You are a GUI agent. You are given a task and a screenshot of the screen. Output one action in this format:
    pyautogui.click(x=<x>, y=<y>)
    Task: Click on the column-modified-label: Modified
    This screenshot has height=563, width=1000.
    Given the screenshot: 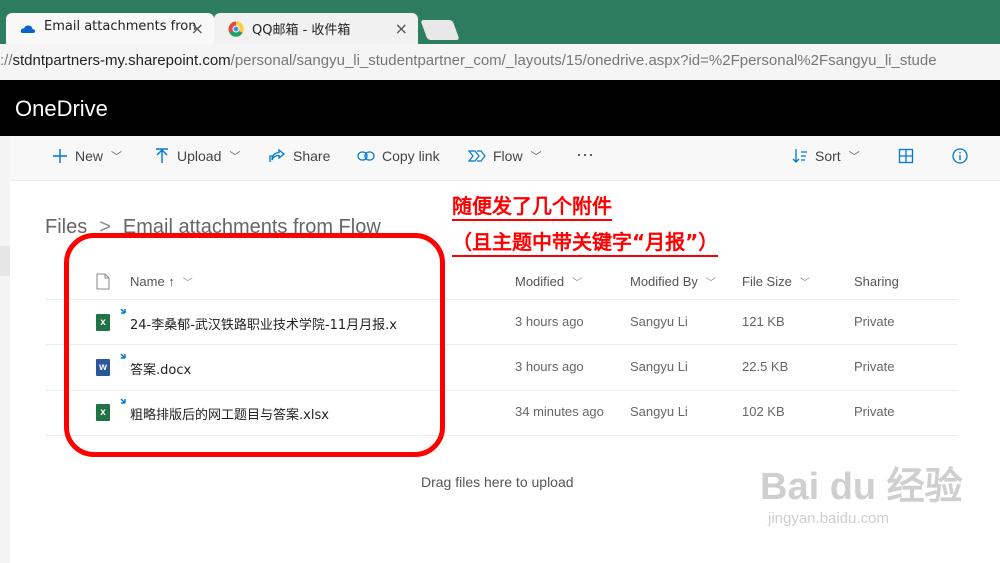 What is the action you would take?
    pyautogui.click(x=540, y=281)
    